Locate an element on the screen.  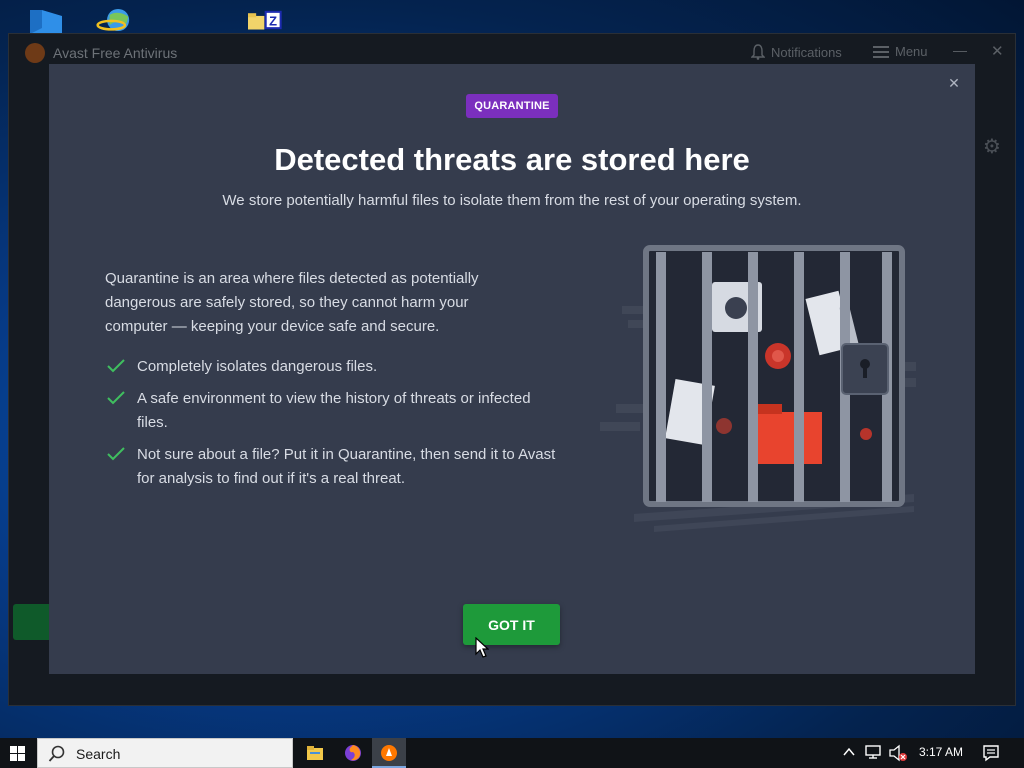
taskbar-search-box: Search is located at coordinates (165, 753).